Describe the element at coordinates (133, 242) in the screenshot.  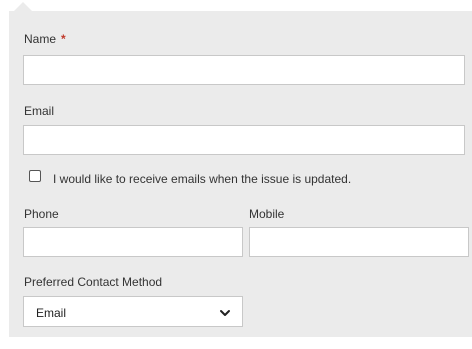
I see `phone-input` at that location.